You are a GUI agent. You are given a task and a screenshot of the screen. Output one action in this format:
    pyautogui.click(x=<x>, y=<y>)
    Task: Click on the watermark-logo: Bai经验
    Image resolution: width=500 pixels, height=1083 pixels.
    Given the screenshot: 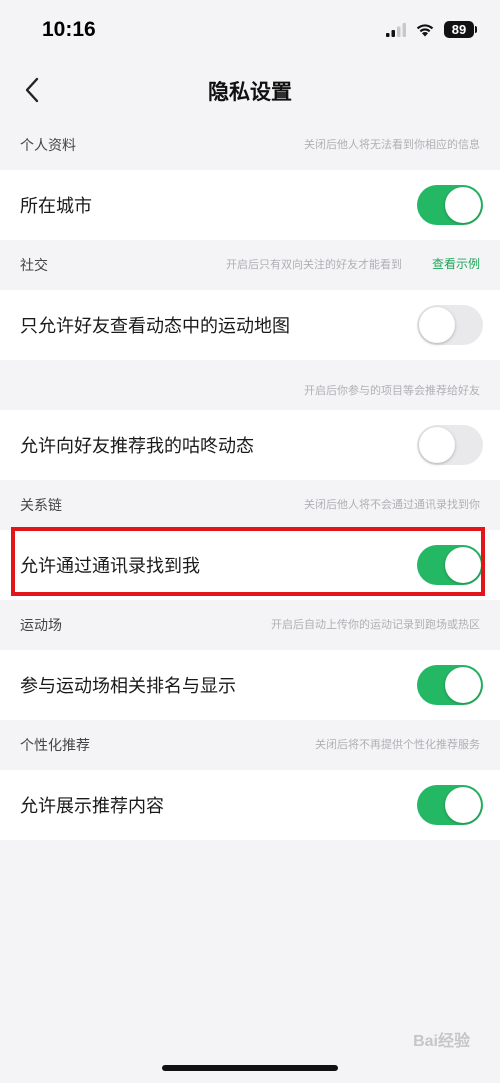 What is the action you would take?
    pyautogui.click(x=441, y=1041)
    